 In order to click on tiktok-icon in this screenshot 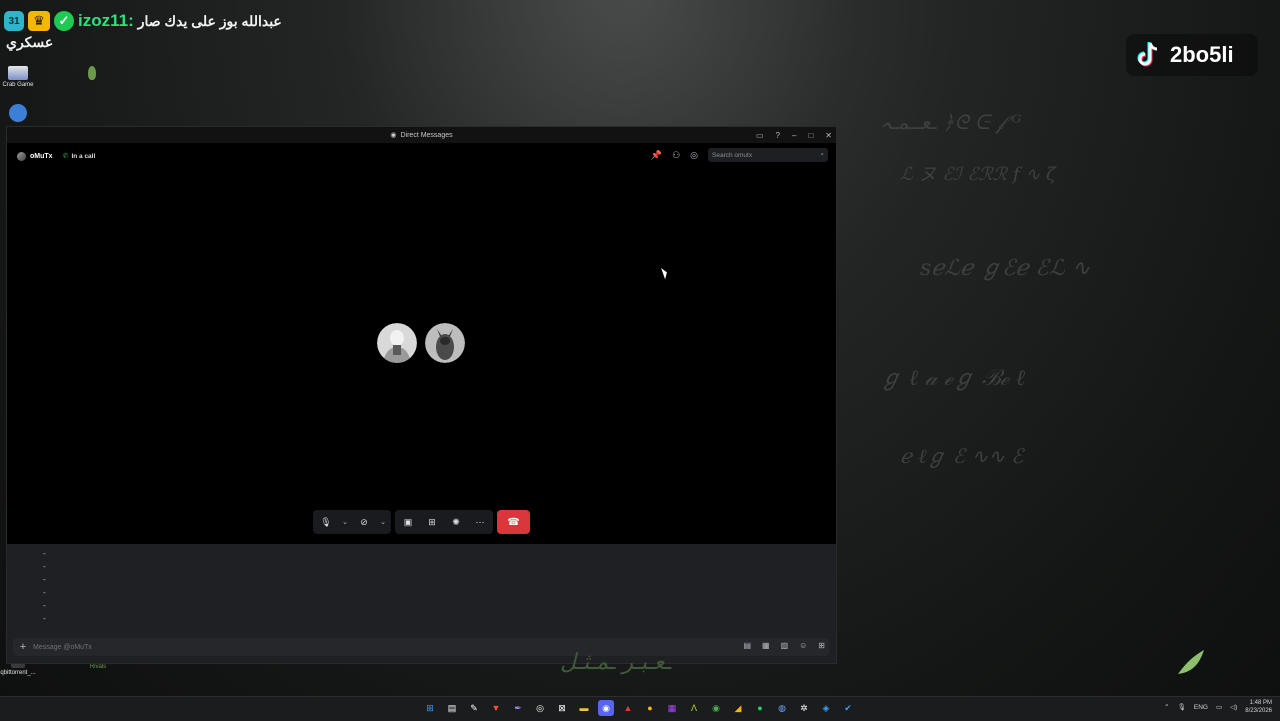, I will do `click(1148, 55)`.